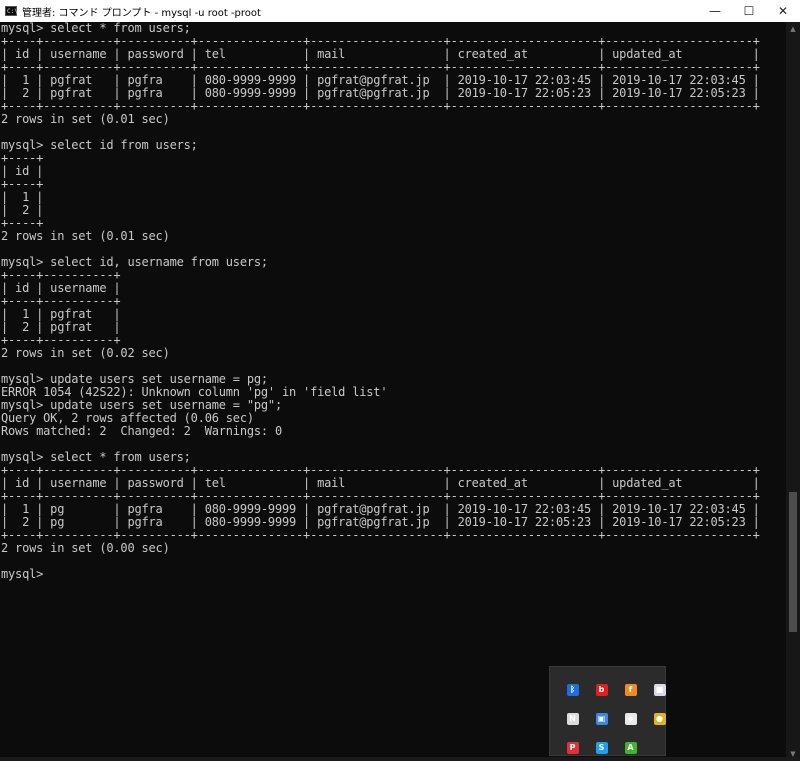  Describe the element at coordinates (22, 197) in the screenshot. I see `console-line: | 1 |` at that location.